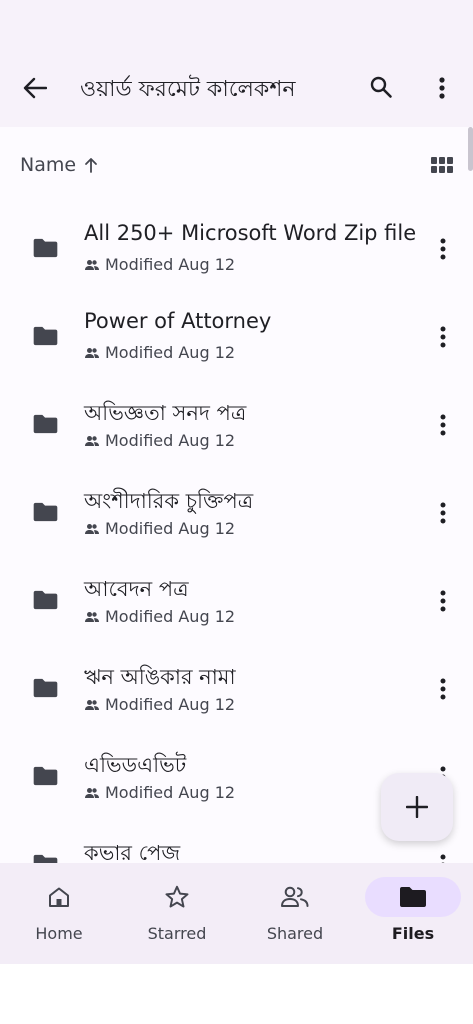 The image size is (473, 1024). I want to click on scrollbar, so click(470, 149).